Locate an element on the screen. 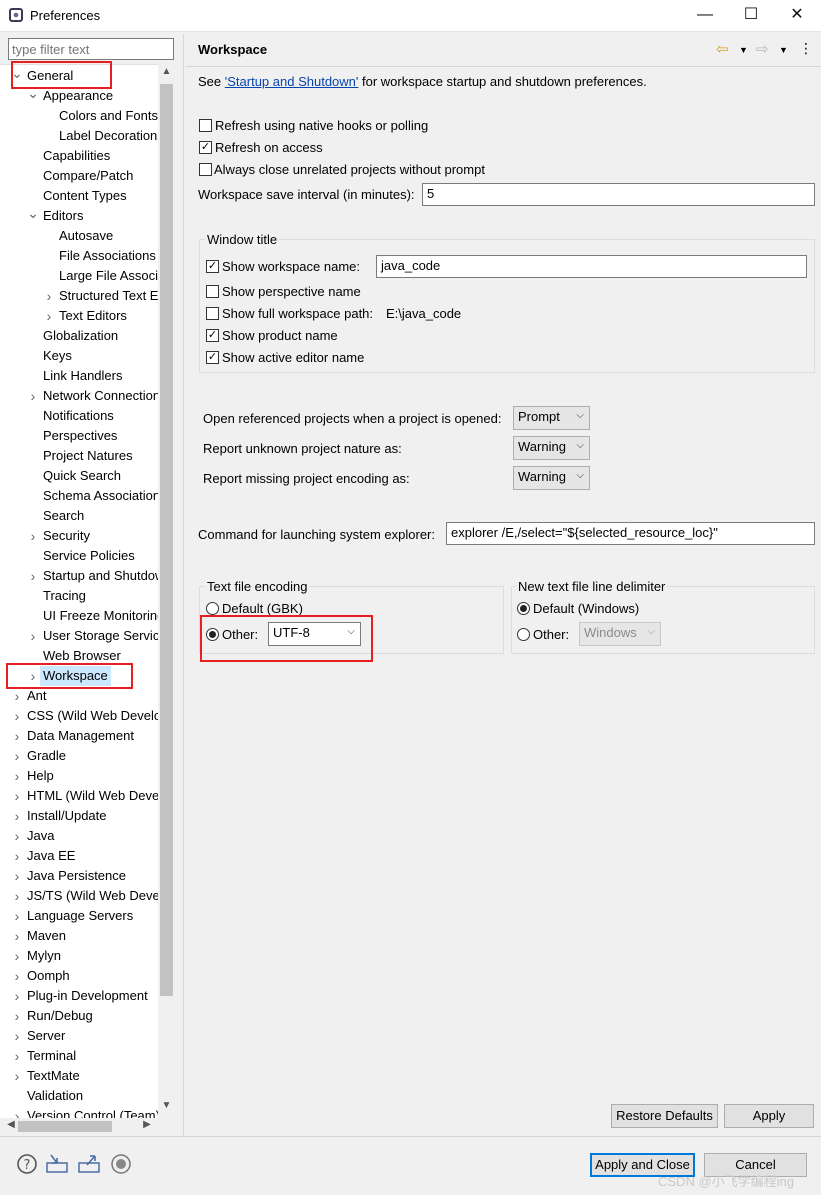  import-icon is located at coordinates (57, 1165).